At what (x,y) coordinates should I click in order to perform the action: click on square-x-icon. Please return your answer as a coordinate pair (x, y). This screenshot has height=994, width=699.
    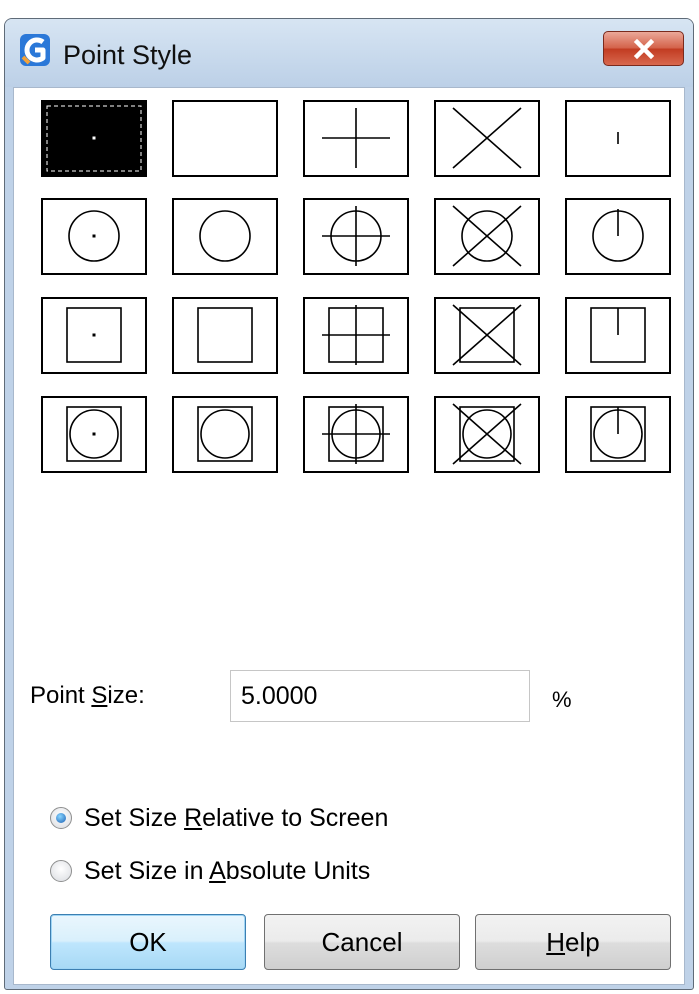
    Looking at the image, I should click on (487, 335).